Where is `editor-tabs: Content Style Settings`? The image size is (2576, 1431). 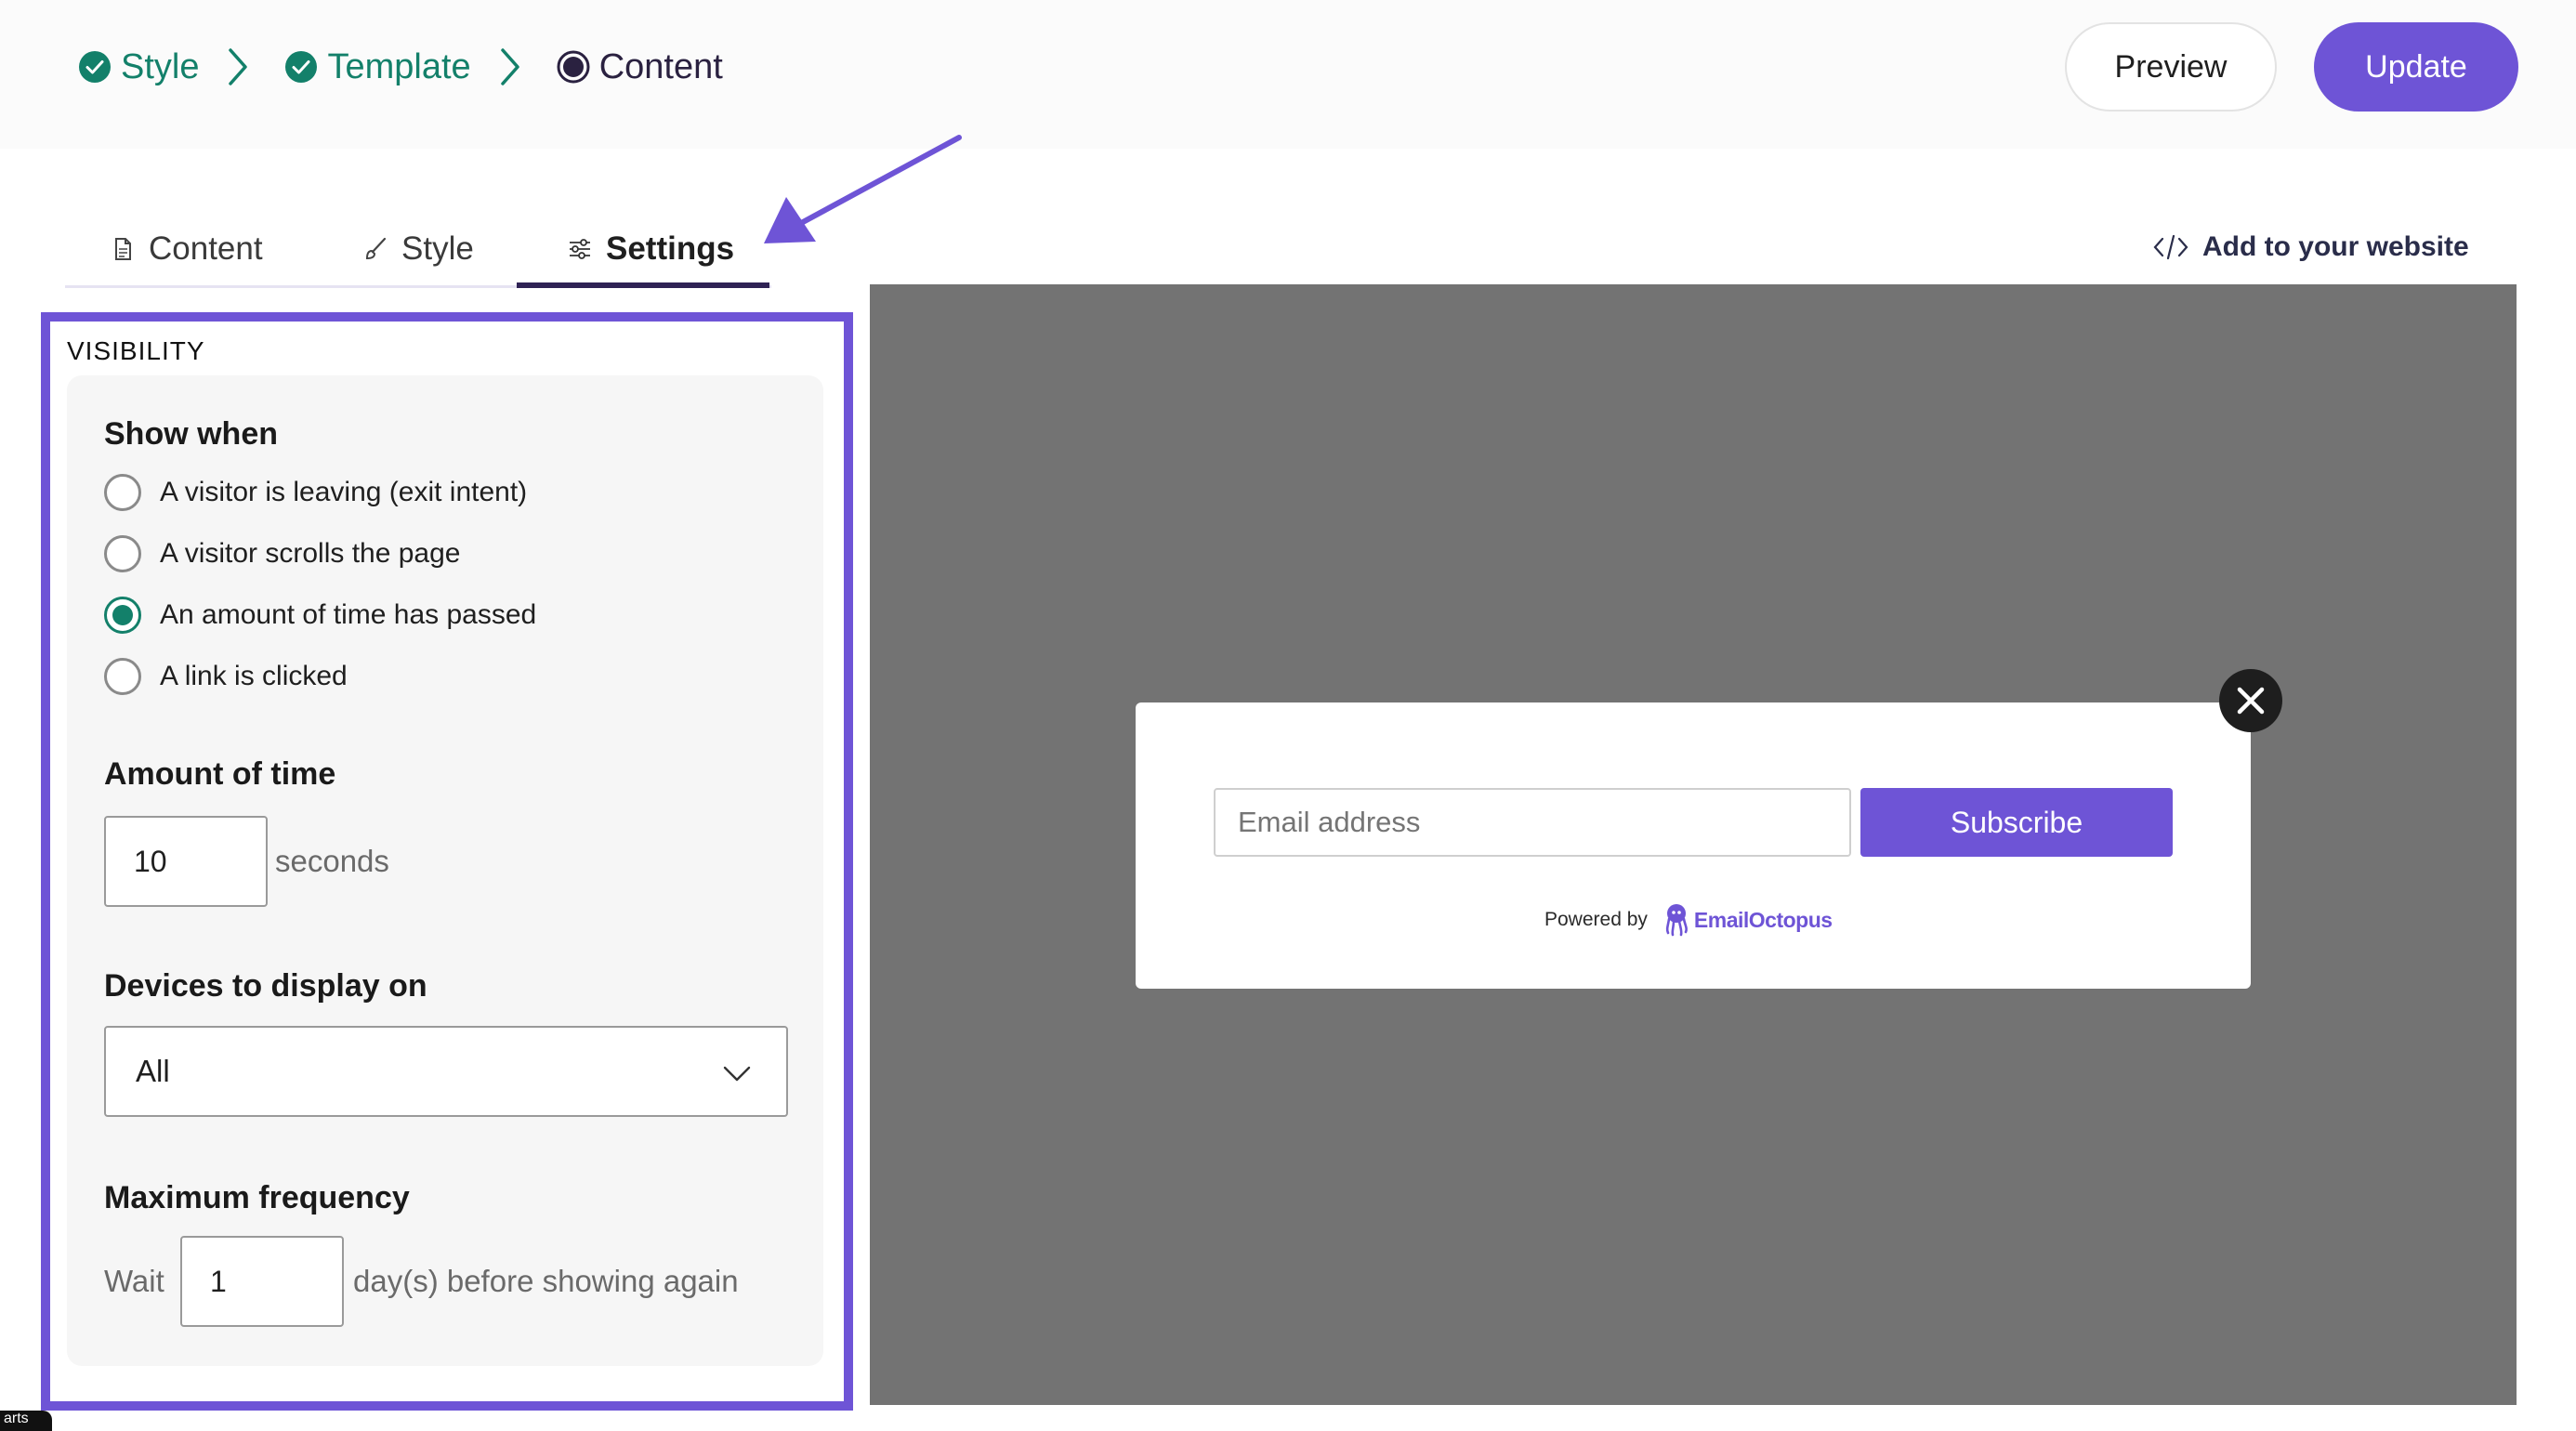
editor-tabs: Content Style Settings is located at coordinates (418, 249).